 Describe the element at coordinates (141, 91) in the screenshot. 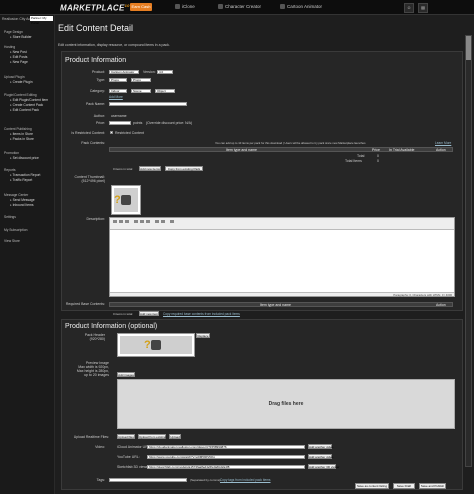

I see `category-select-2: Scene` at that location.